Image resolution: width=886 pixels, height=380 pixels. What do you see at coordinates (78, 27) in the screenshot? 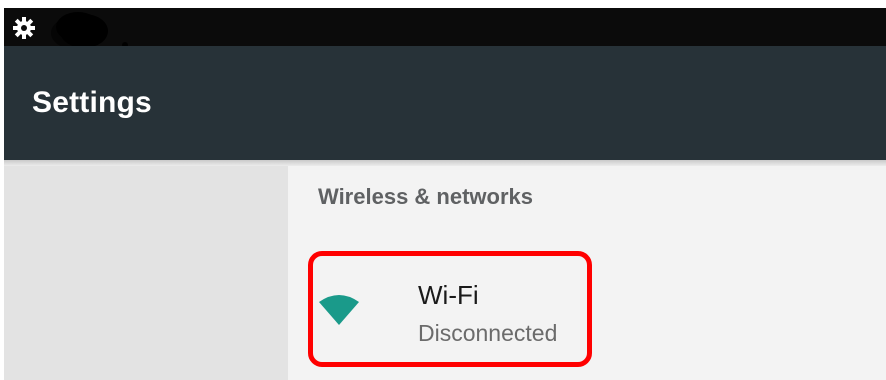
I see `redacted-mark` at bounding box center [78, 27].